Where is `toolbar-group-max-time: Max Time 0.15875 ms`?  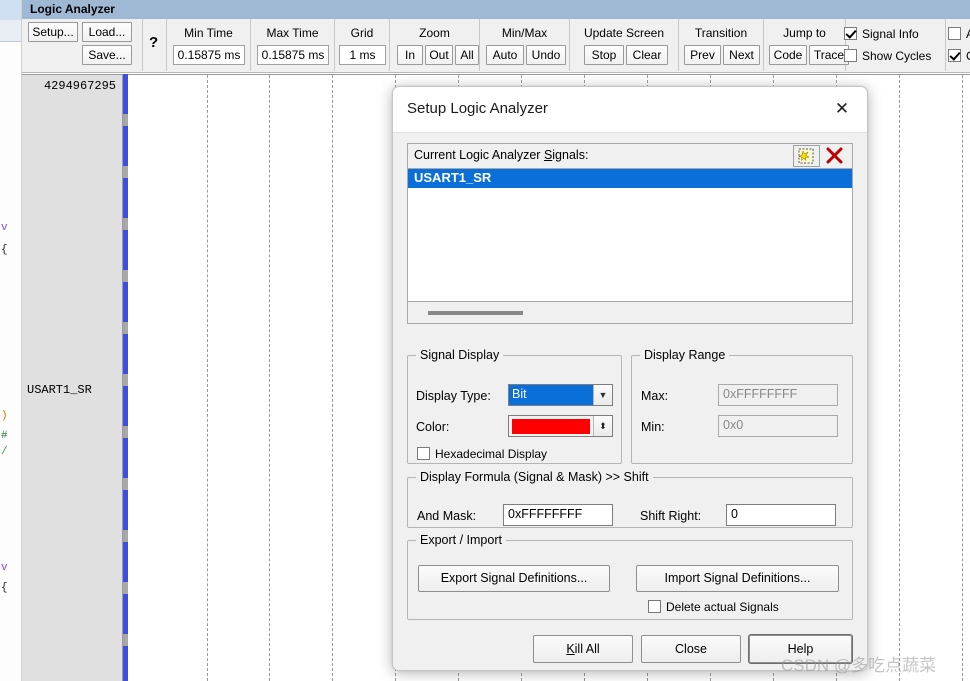 toolbar-group-max-time: Max Time 0.15875 ms is located at coordinates (293, 45).